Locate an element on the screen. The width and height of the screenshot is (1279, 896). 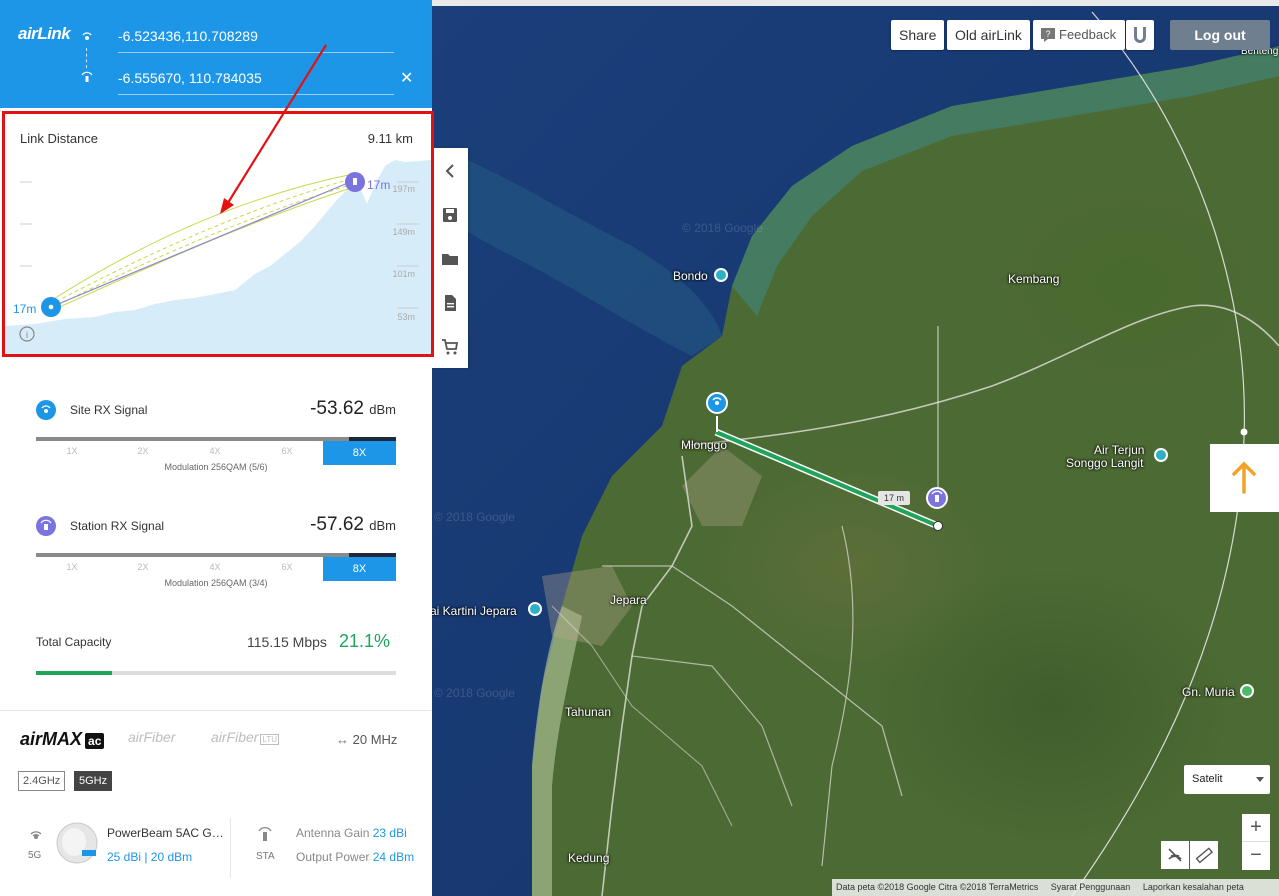
elevation-tick: 101m is located at coordinates (403, 274).